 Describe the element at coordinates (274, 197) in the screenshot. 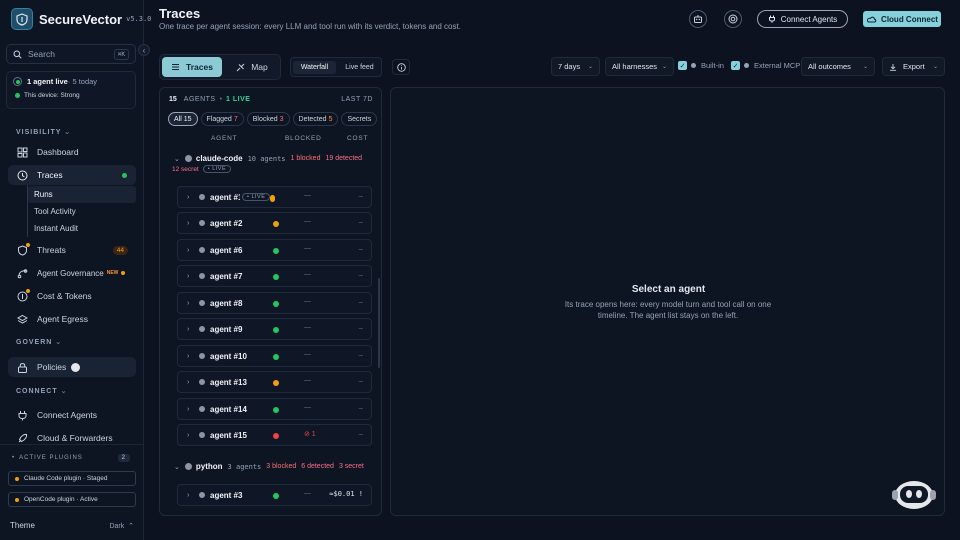

I see `agent-row: › agent #1 • LIVE — —` at that location.